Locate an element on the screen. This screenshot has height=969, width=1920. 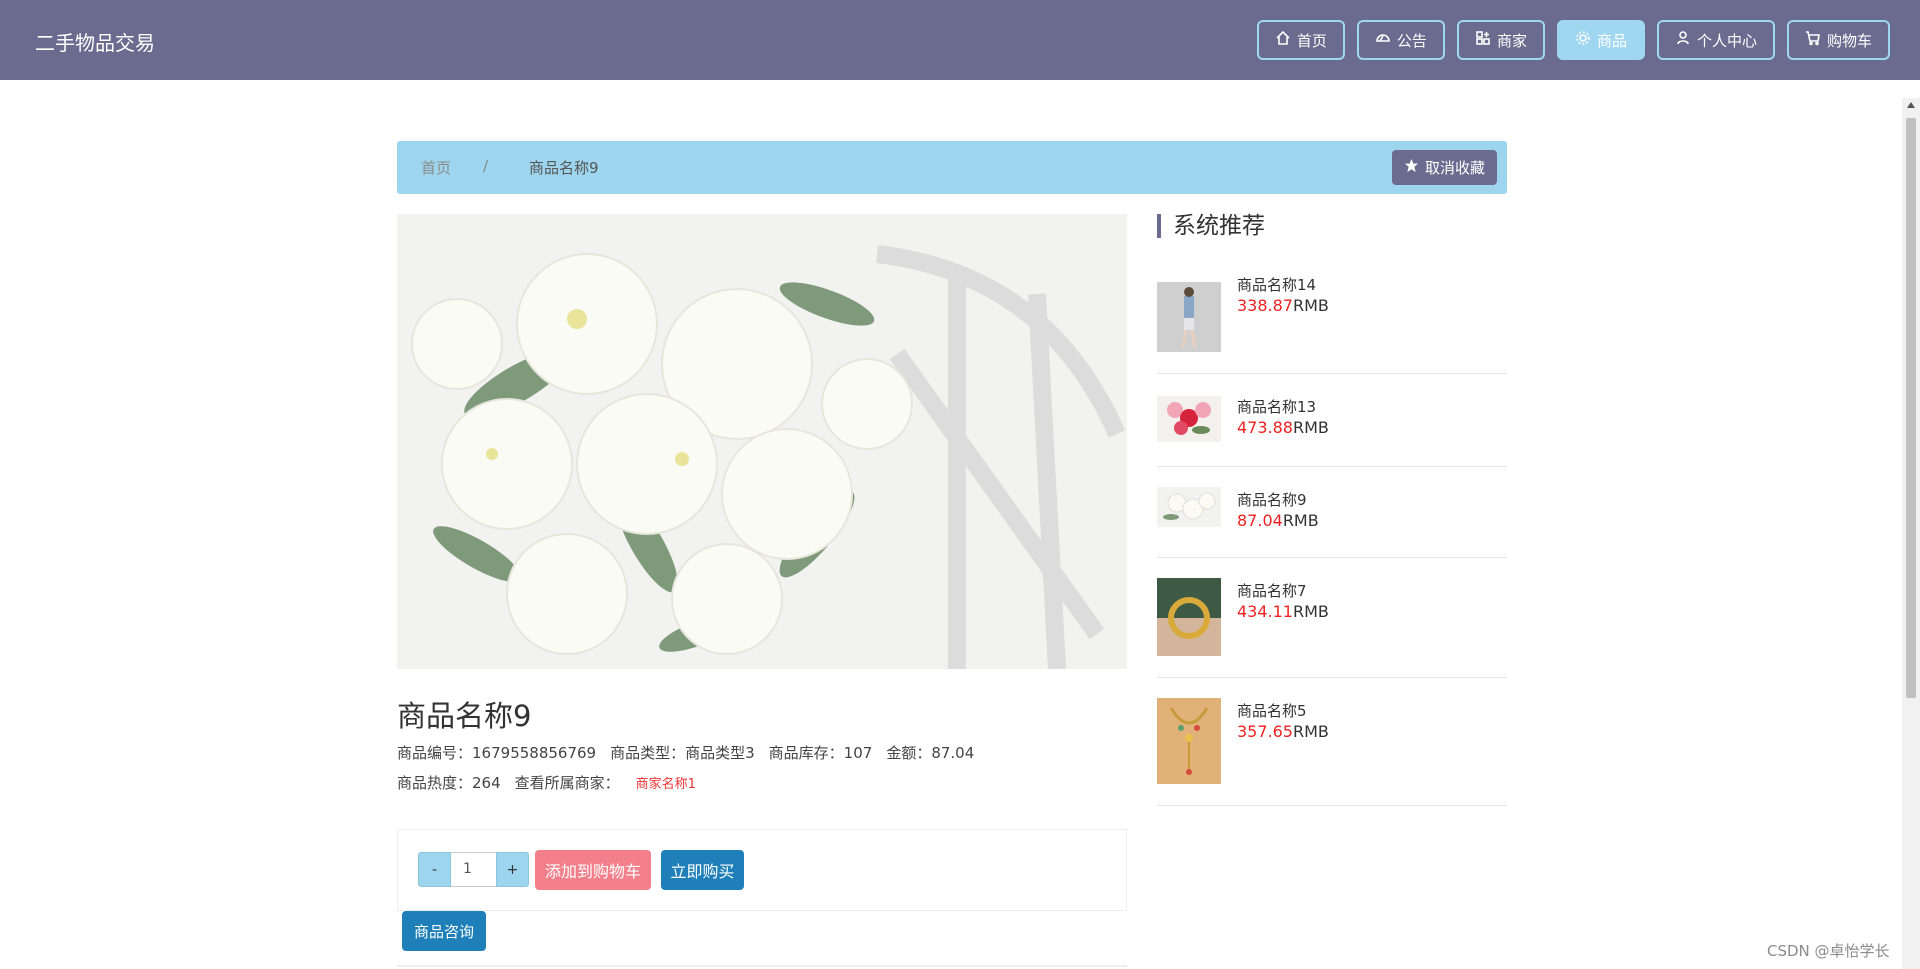
product-stock-label: 商品库存： is located at coordinates (806, 753).